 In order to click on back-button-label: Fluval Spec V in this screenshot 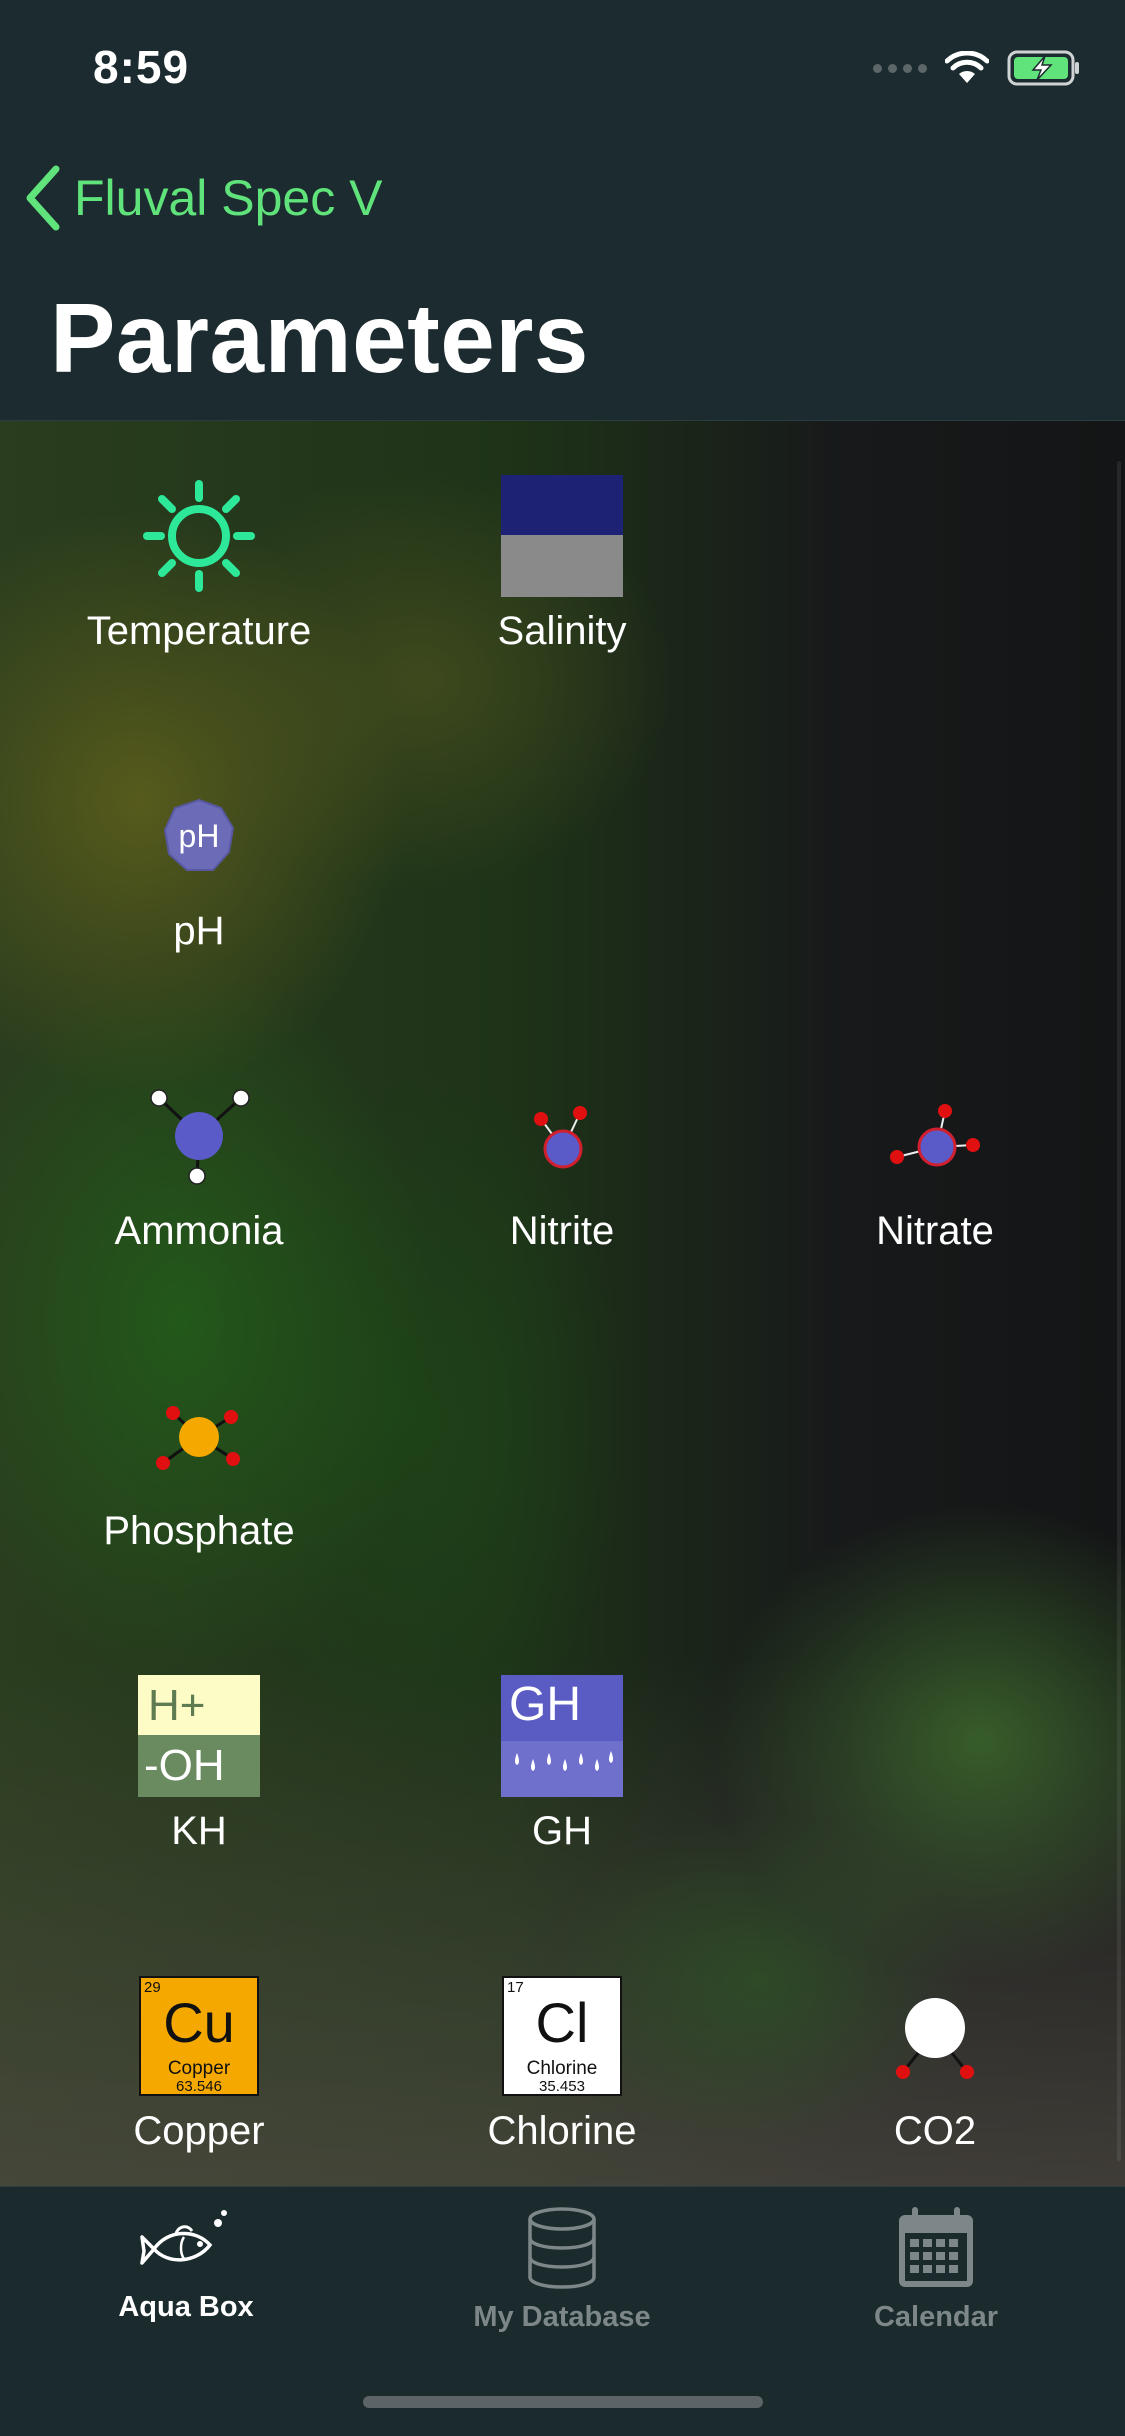, I will do `click(228, 198)`.